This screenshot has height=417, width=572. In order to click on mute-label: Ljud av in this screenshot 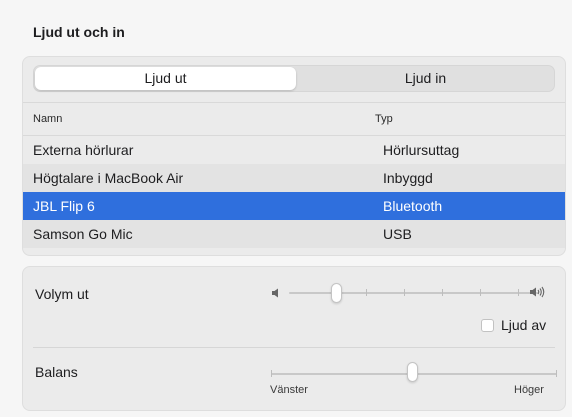, I will do `click(524, 325)`.